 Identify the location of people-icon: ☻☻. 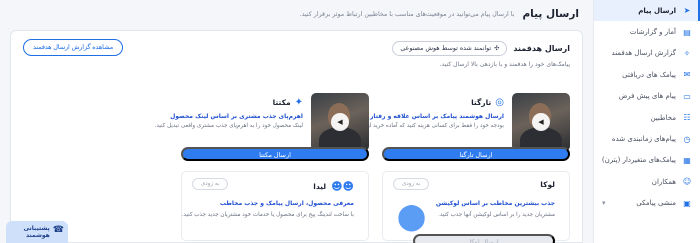
(342, 186).